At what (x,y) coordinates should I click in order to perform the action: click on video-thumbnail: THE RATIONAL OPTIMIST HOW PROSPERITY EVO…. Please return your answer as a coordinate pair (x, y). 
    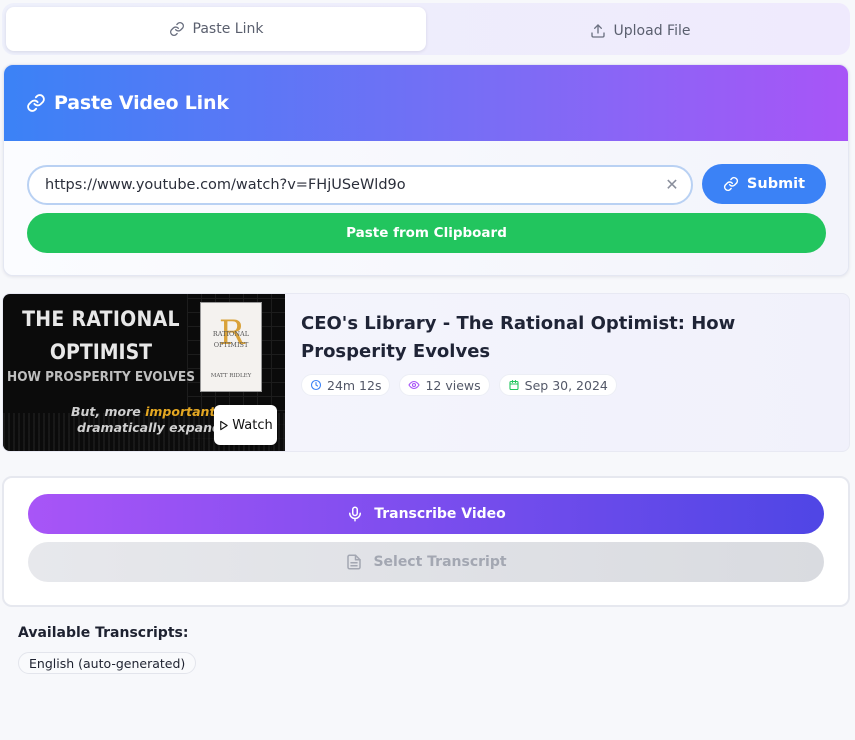
    Looking at the image, I should click on (144, 372).